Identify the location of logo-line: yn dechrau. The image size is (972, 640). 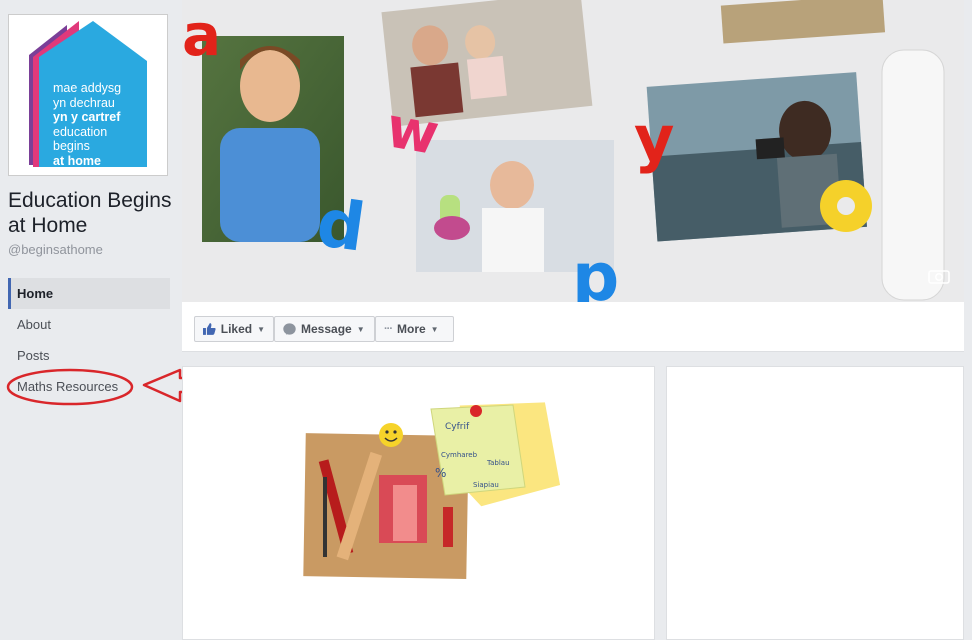
(84, 102).